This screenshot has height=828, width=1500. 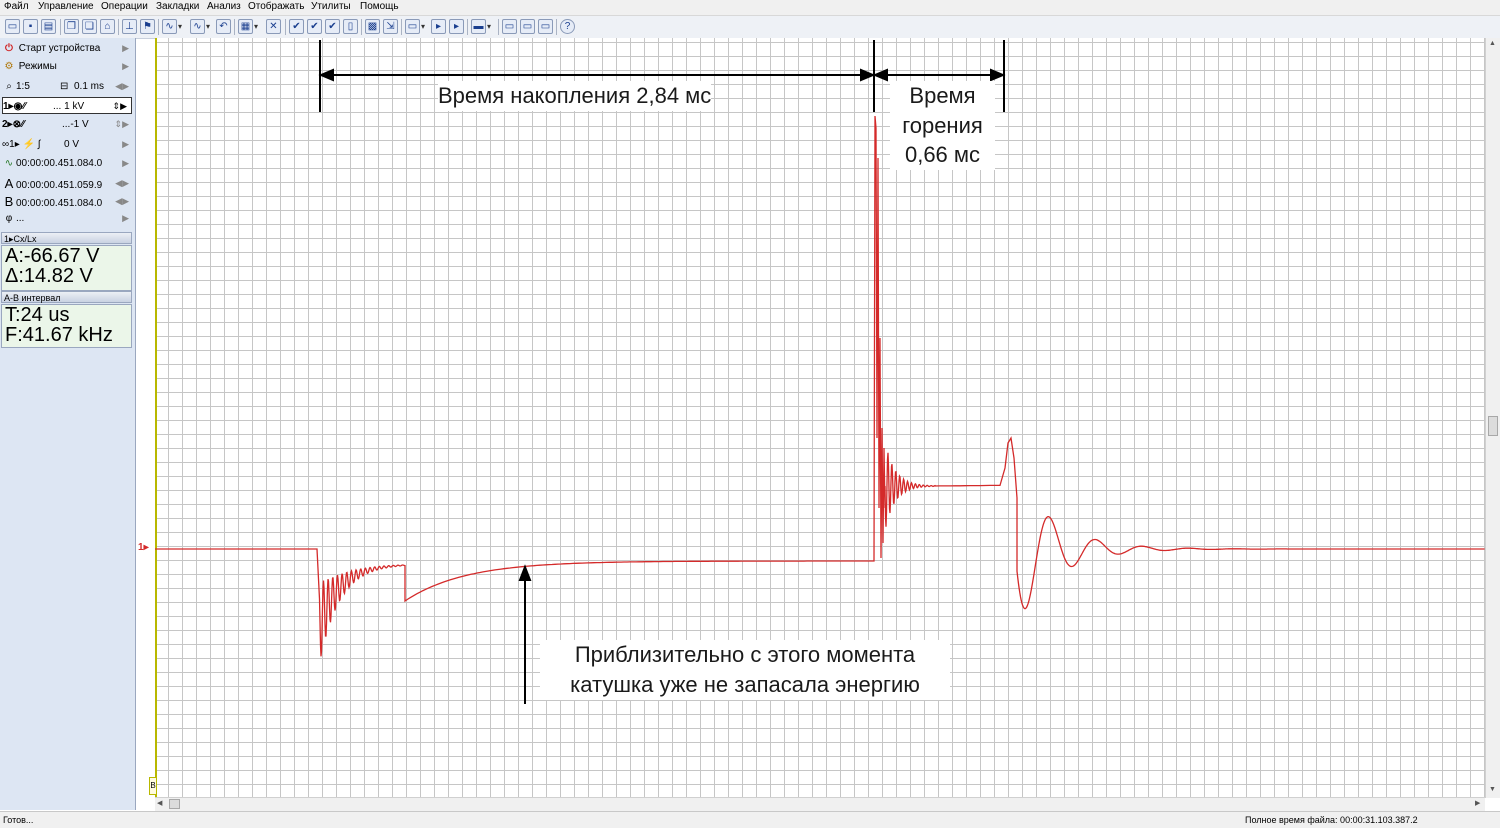 I want to click on channel1-row: 1▸◉∕∕ ... 1 kV ⇕▶, so click(x=67, y=105).